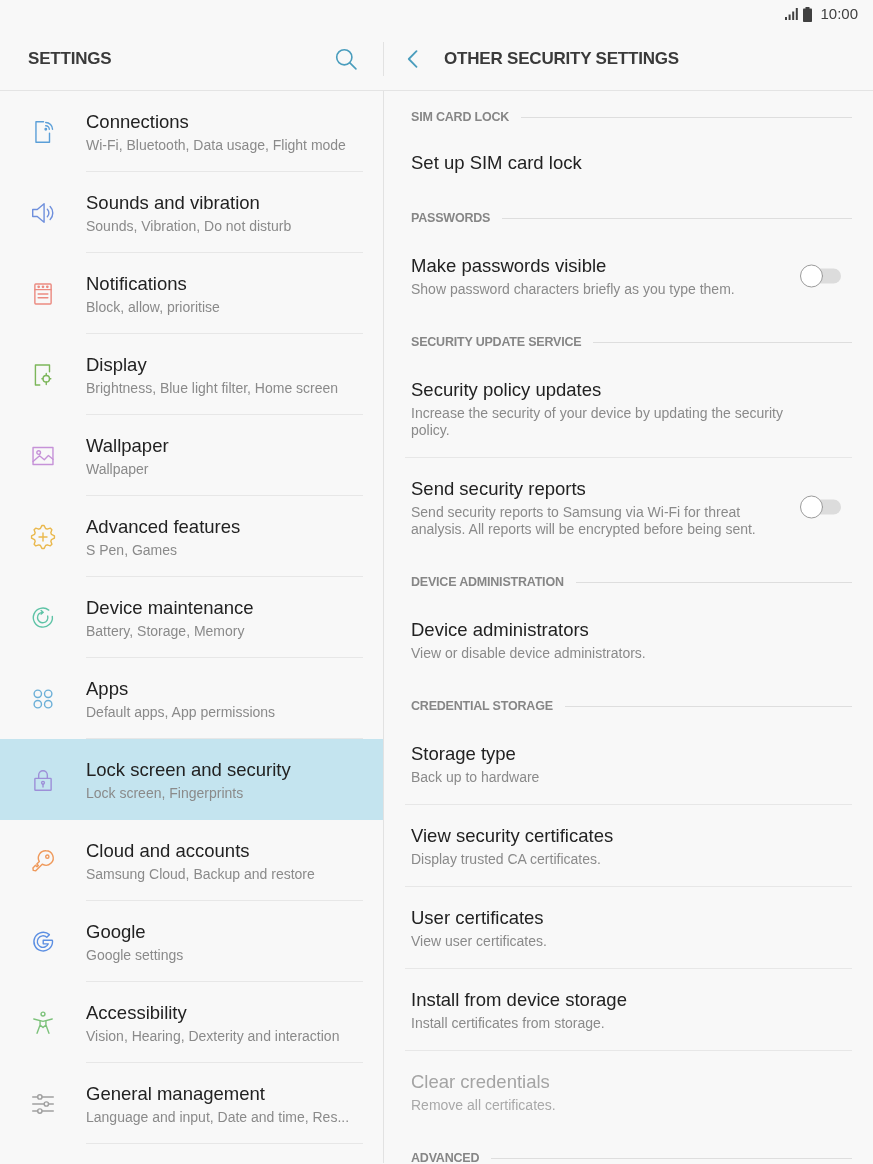  Describe the element at coordinates (628, 639) in the screenshot. I see `setting-row: Device administrators View or disable device administrators.` at that location.